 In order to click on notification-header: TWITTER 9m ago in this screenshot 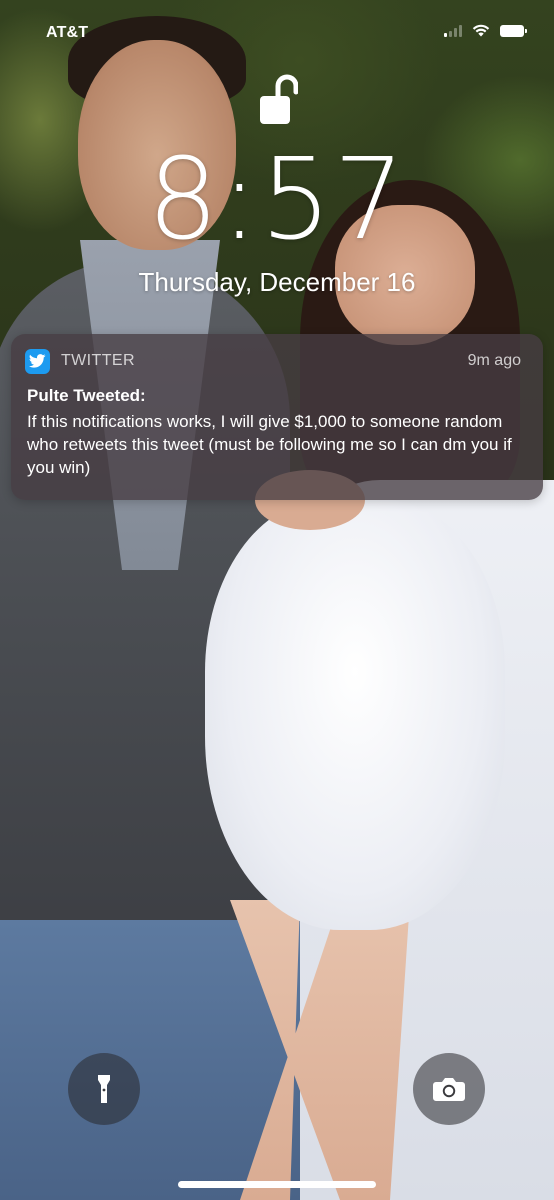, I will do `click(273, 361)`.